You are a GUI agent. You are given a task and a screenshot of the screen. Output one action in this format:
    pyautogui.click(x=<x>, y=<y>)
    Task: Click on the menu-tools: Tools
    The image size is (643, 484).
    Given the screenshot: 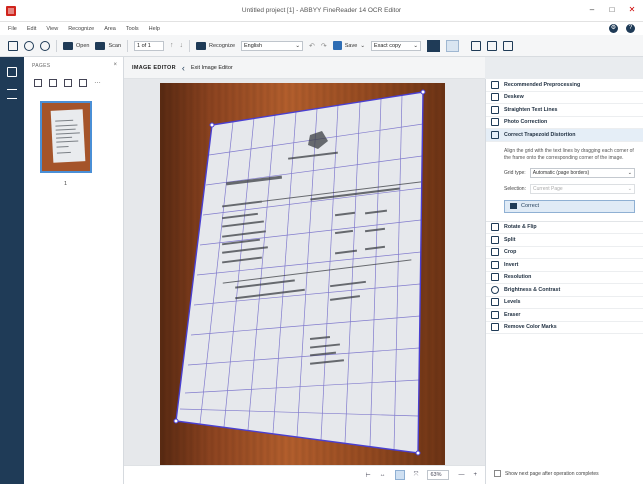 What is the action you would take?
    pyautogui.click(x=132, y=29)
    